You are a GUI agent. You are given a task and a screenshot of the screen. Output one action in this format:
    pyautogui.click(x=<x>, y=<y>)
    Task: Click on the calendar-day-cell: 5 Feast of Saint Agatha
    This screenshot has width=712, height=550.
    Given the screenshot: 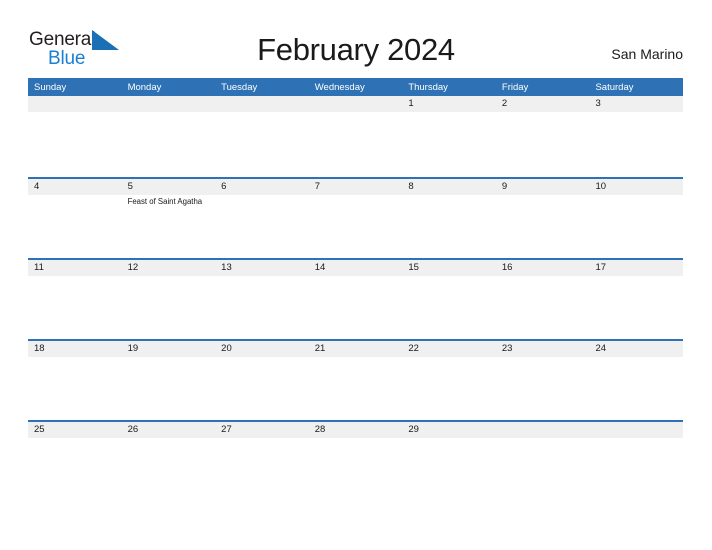 What is the action you would take?
    pyautogui.click(x=169, y=218)
    